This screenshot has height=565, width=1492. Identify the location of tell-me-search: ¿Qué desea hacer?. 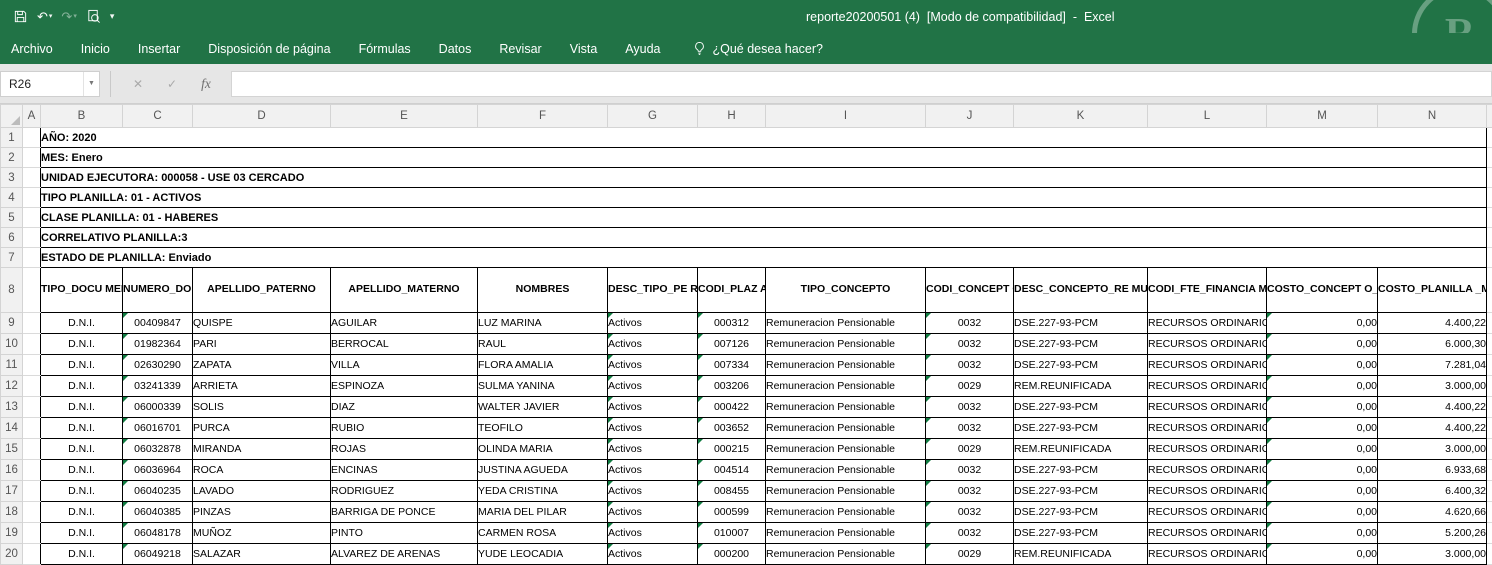
(758, 48).